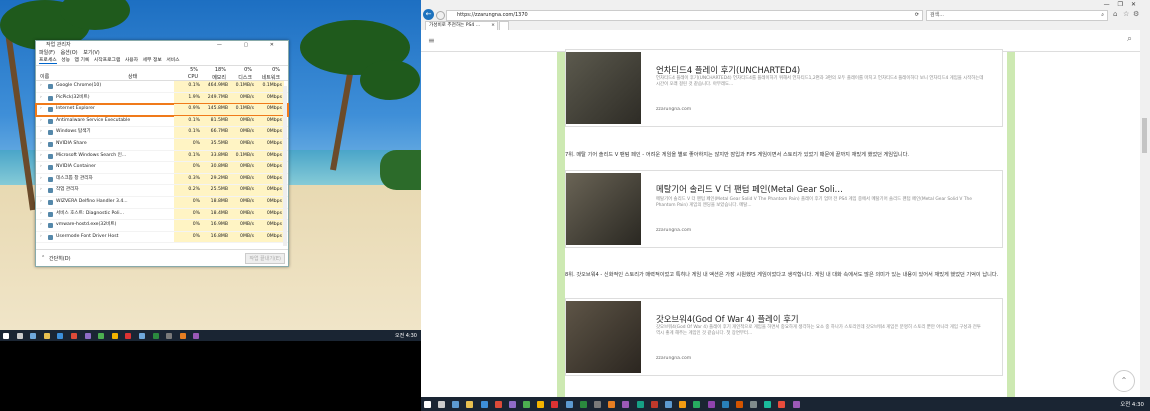 The image size is (1150, 411). I want to click on tab-services: 서비스, so click(172, 60).